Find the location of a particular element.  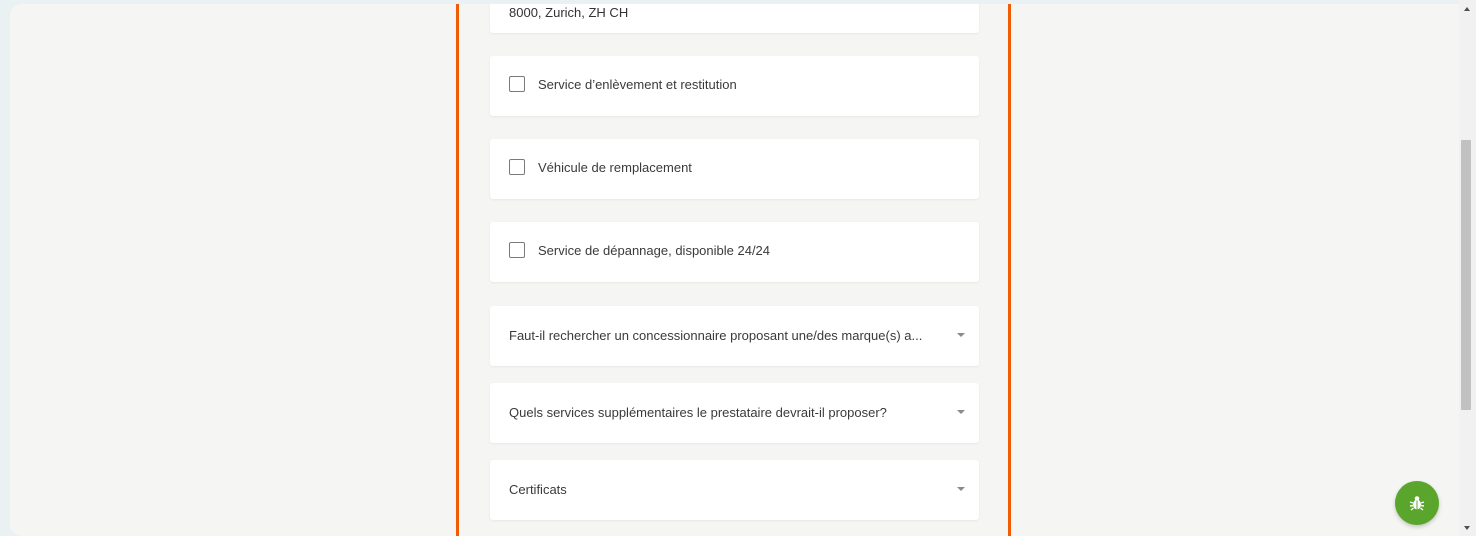

select-label: Certificats is located at coordinates (538, 489).